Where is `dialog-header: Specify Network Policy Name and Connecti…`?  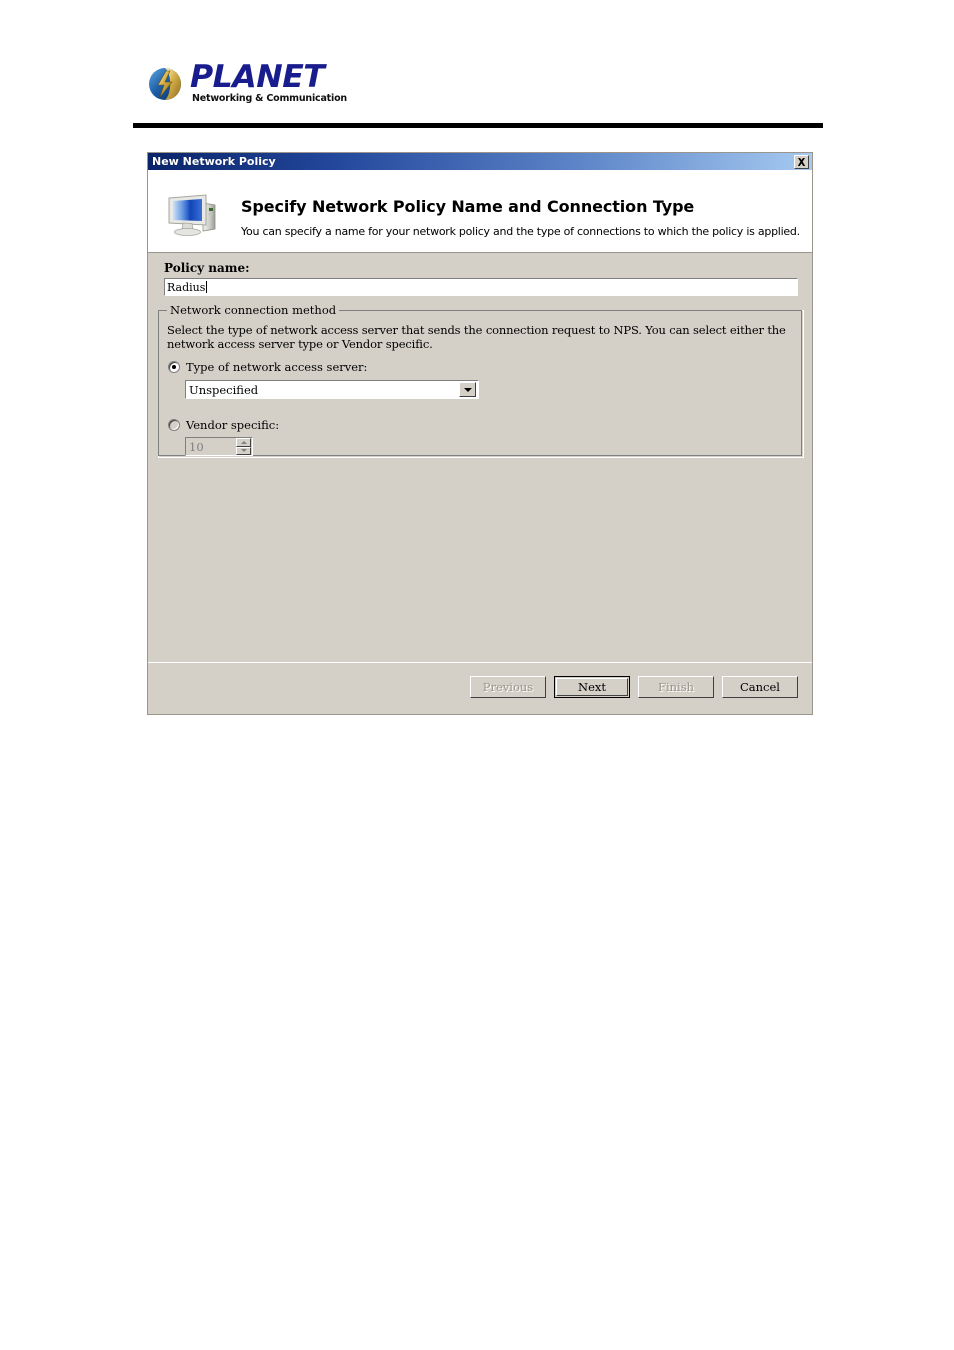 dialog-header: Specify Network Policy Name and Connecti… is located at coordinates (480, 211).